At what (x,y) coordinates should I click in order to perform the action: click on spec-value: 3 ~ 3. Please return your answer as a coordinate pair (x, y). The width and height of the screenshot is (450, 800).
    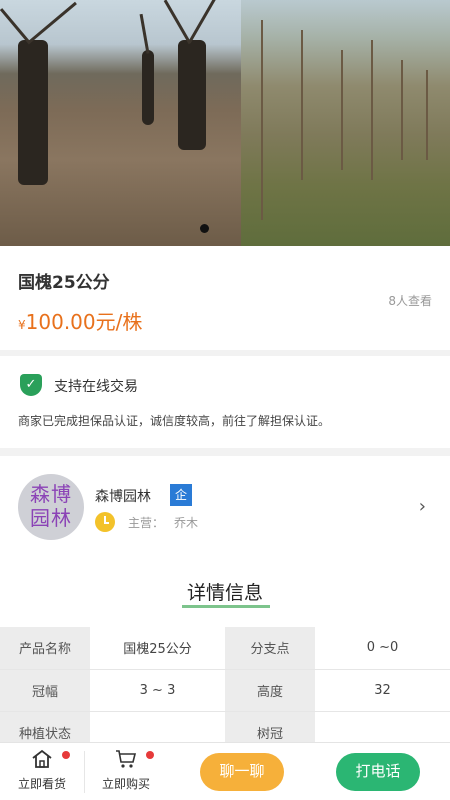
    Looking at the image, I should click on (157, 690).